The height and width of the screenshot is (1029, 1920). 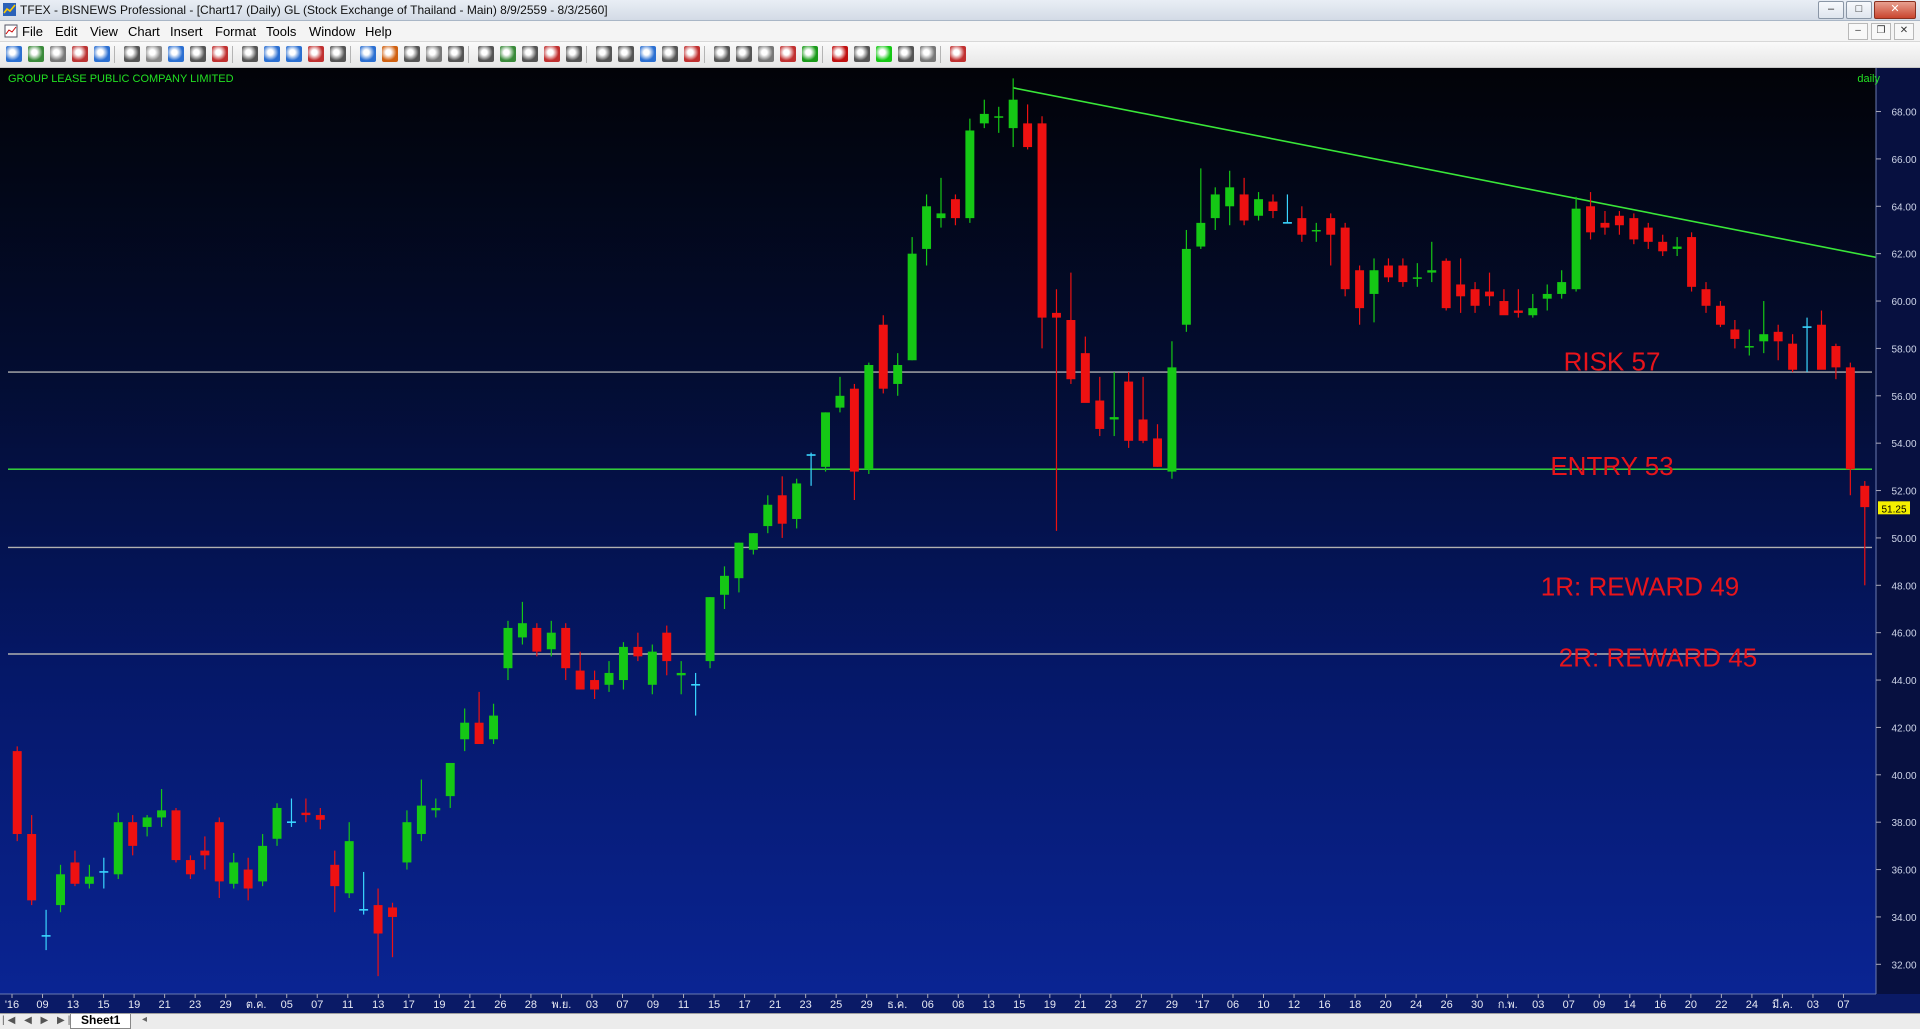 What do you see at coordinates (906, 54) in the screenshot?
I see `toolbar-tool-38-icon` at bounding box center [906, 54].